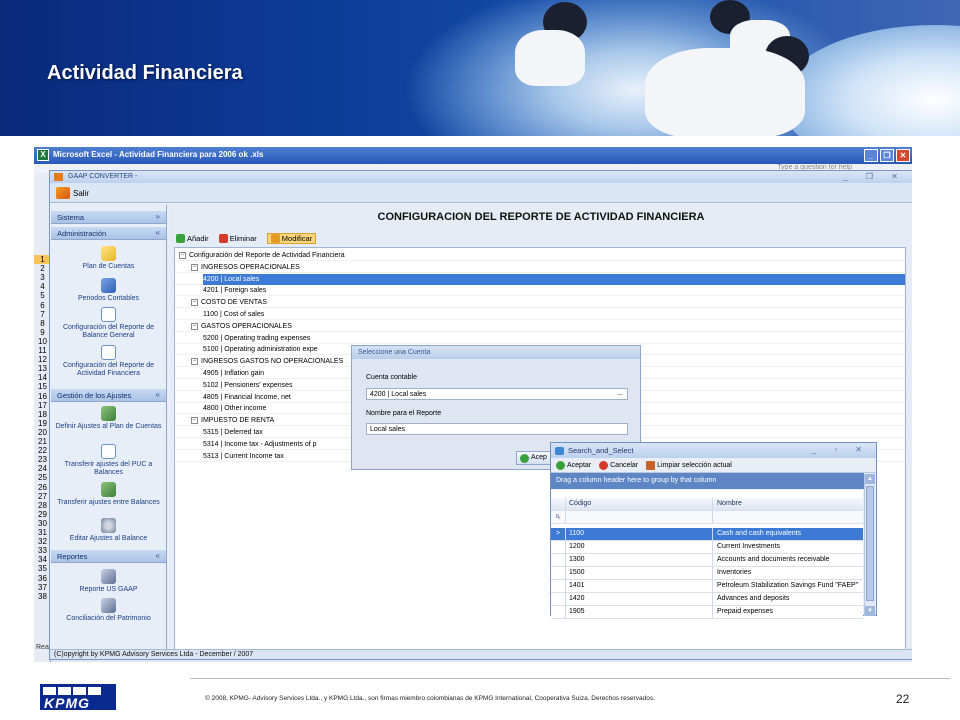 The height and width of the screenshot is (720, 960). What do you see at coordinates (229, 302) in the screenshot?
I see `tree-group-node: − COSTO DE VENTAS` at bounding box center [229, 302].